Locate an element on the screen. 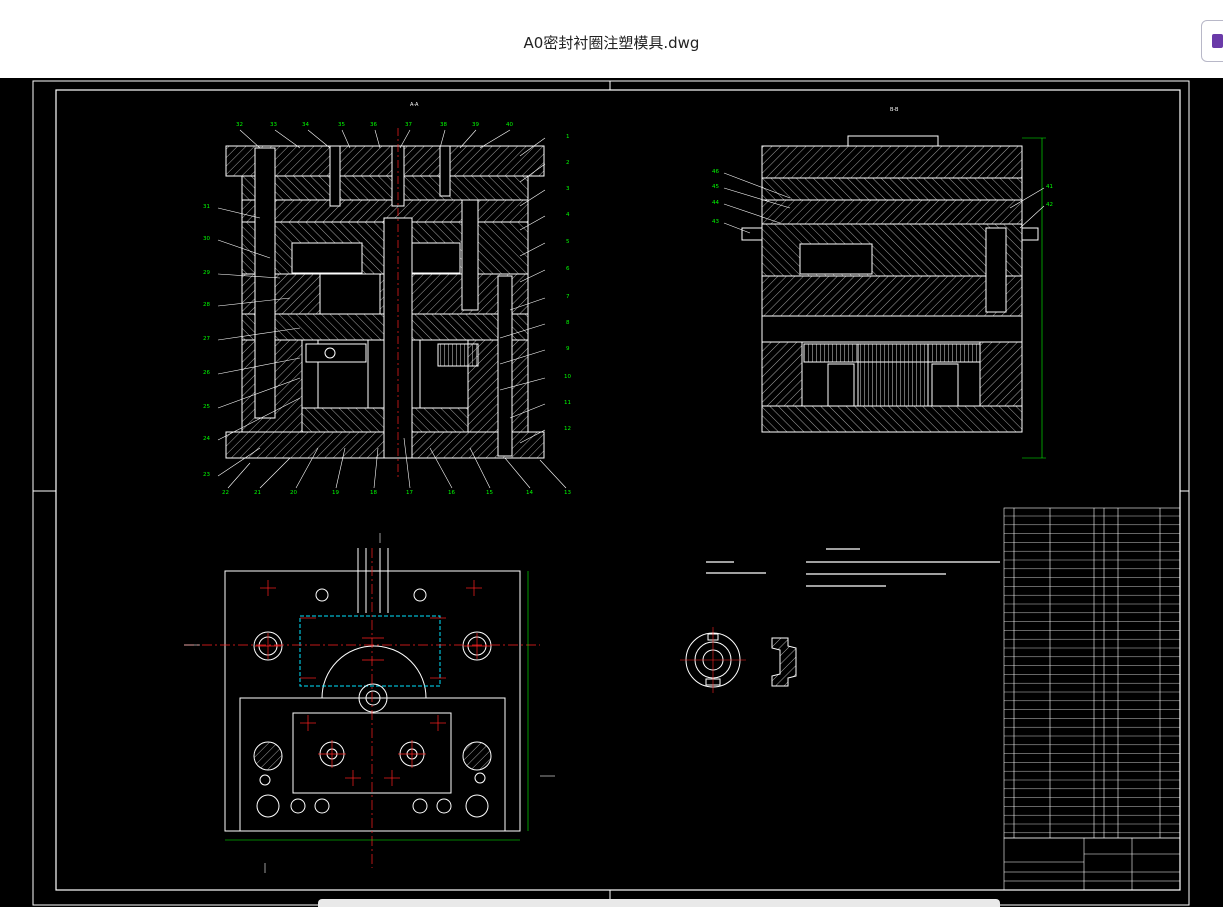 The image size is (1223, 907). svg-text: 16 is located at coordinates (451, 493).